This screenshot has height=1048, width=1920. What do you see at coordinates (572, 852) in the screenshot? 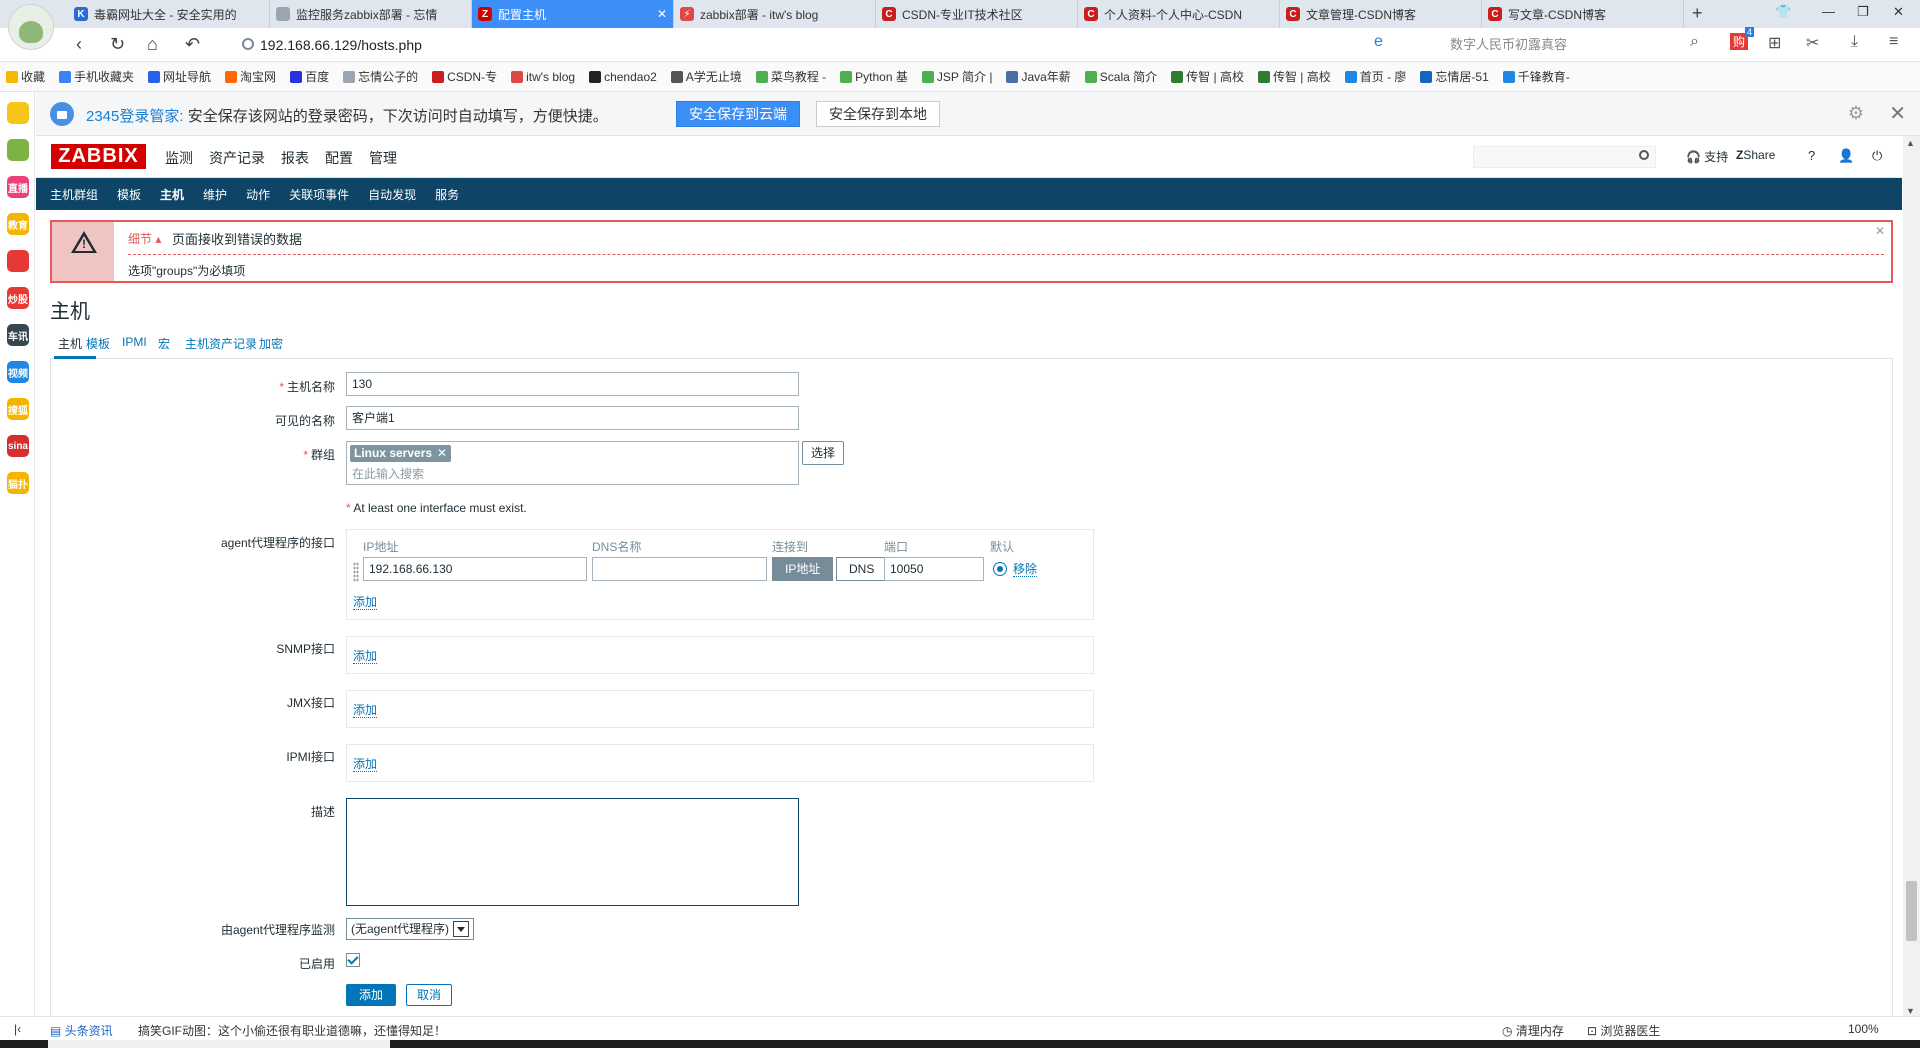
I see `description-textarea` at bounding box center [572, 852].